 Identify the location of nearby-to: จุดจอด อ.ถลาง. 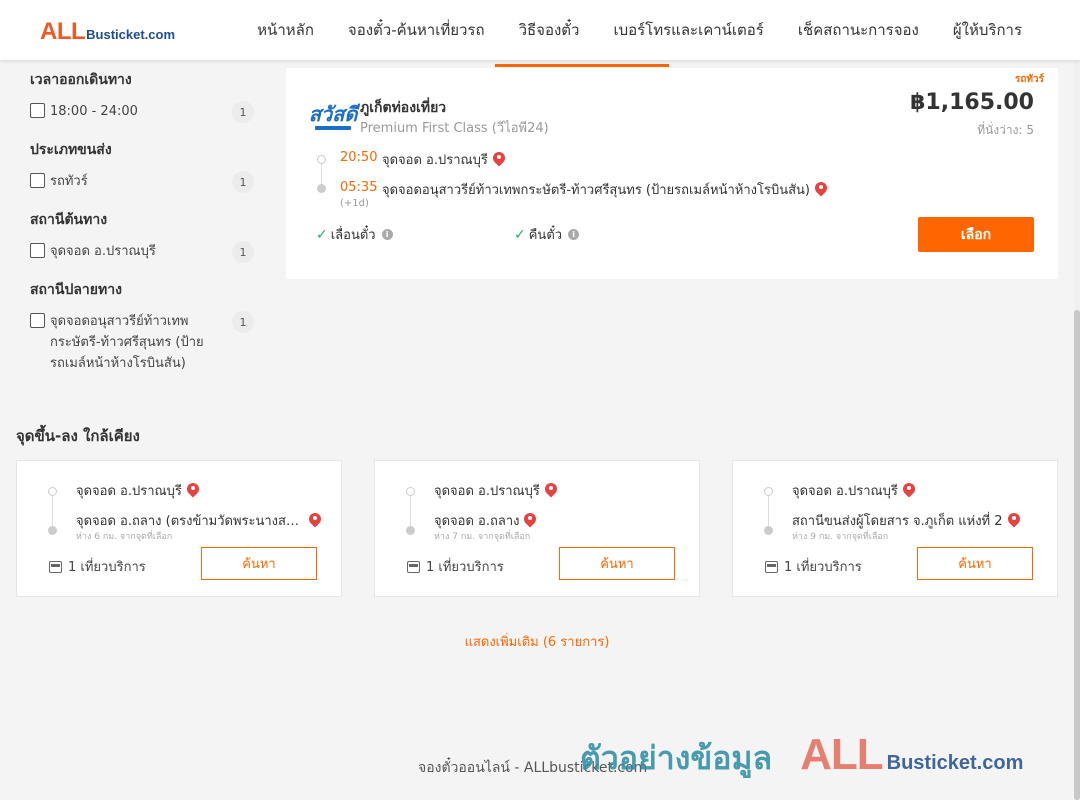
(485, 520).